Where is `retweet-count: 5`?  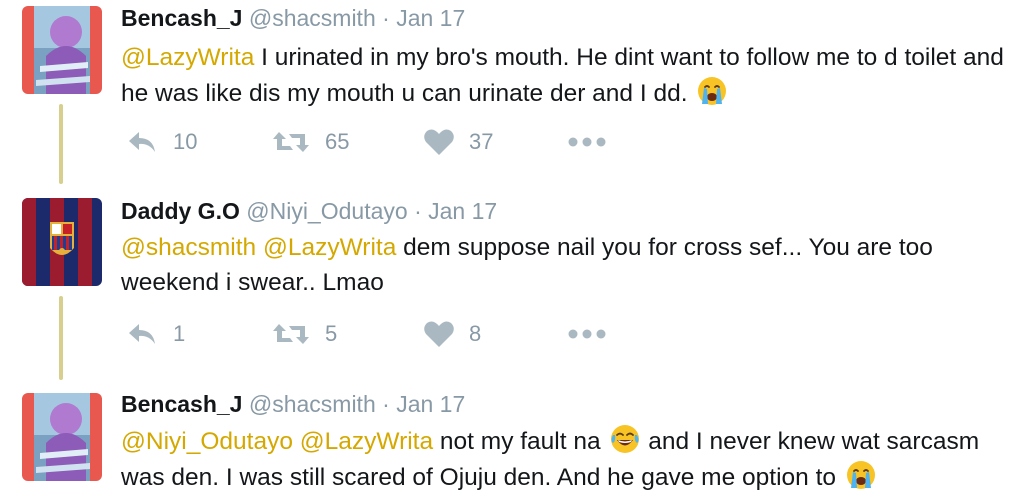
retweet-count: 5 is located at coordinates (331, 333).